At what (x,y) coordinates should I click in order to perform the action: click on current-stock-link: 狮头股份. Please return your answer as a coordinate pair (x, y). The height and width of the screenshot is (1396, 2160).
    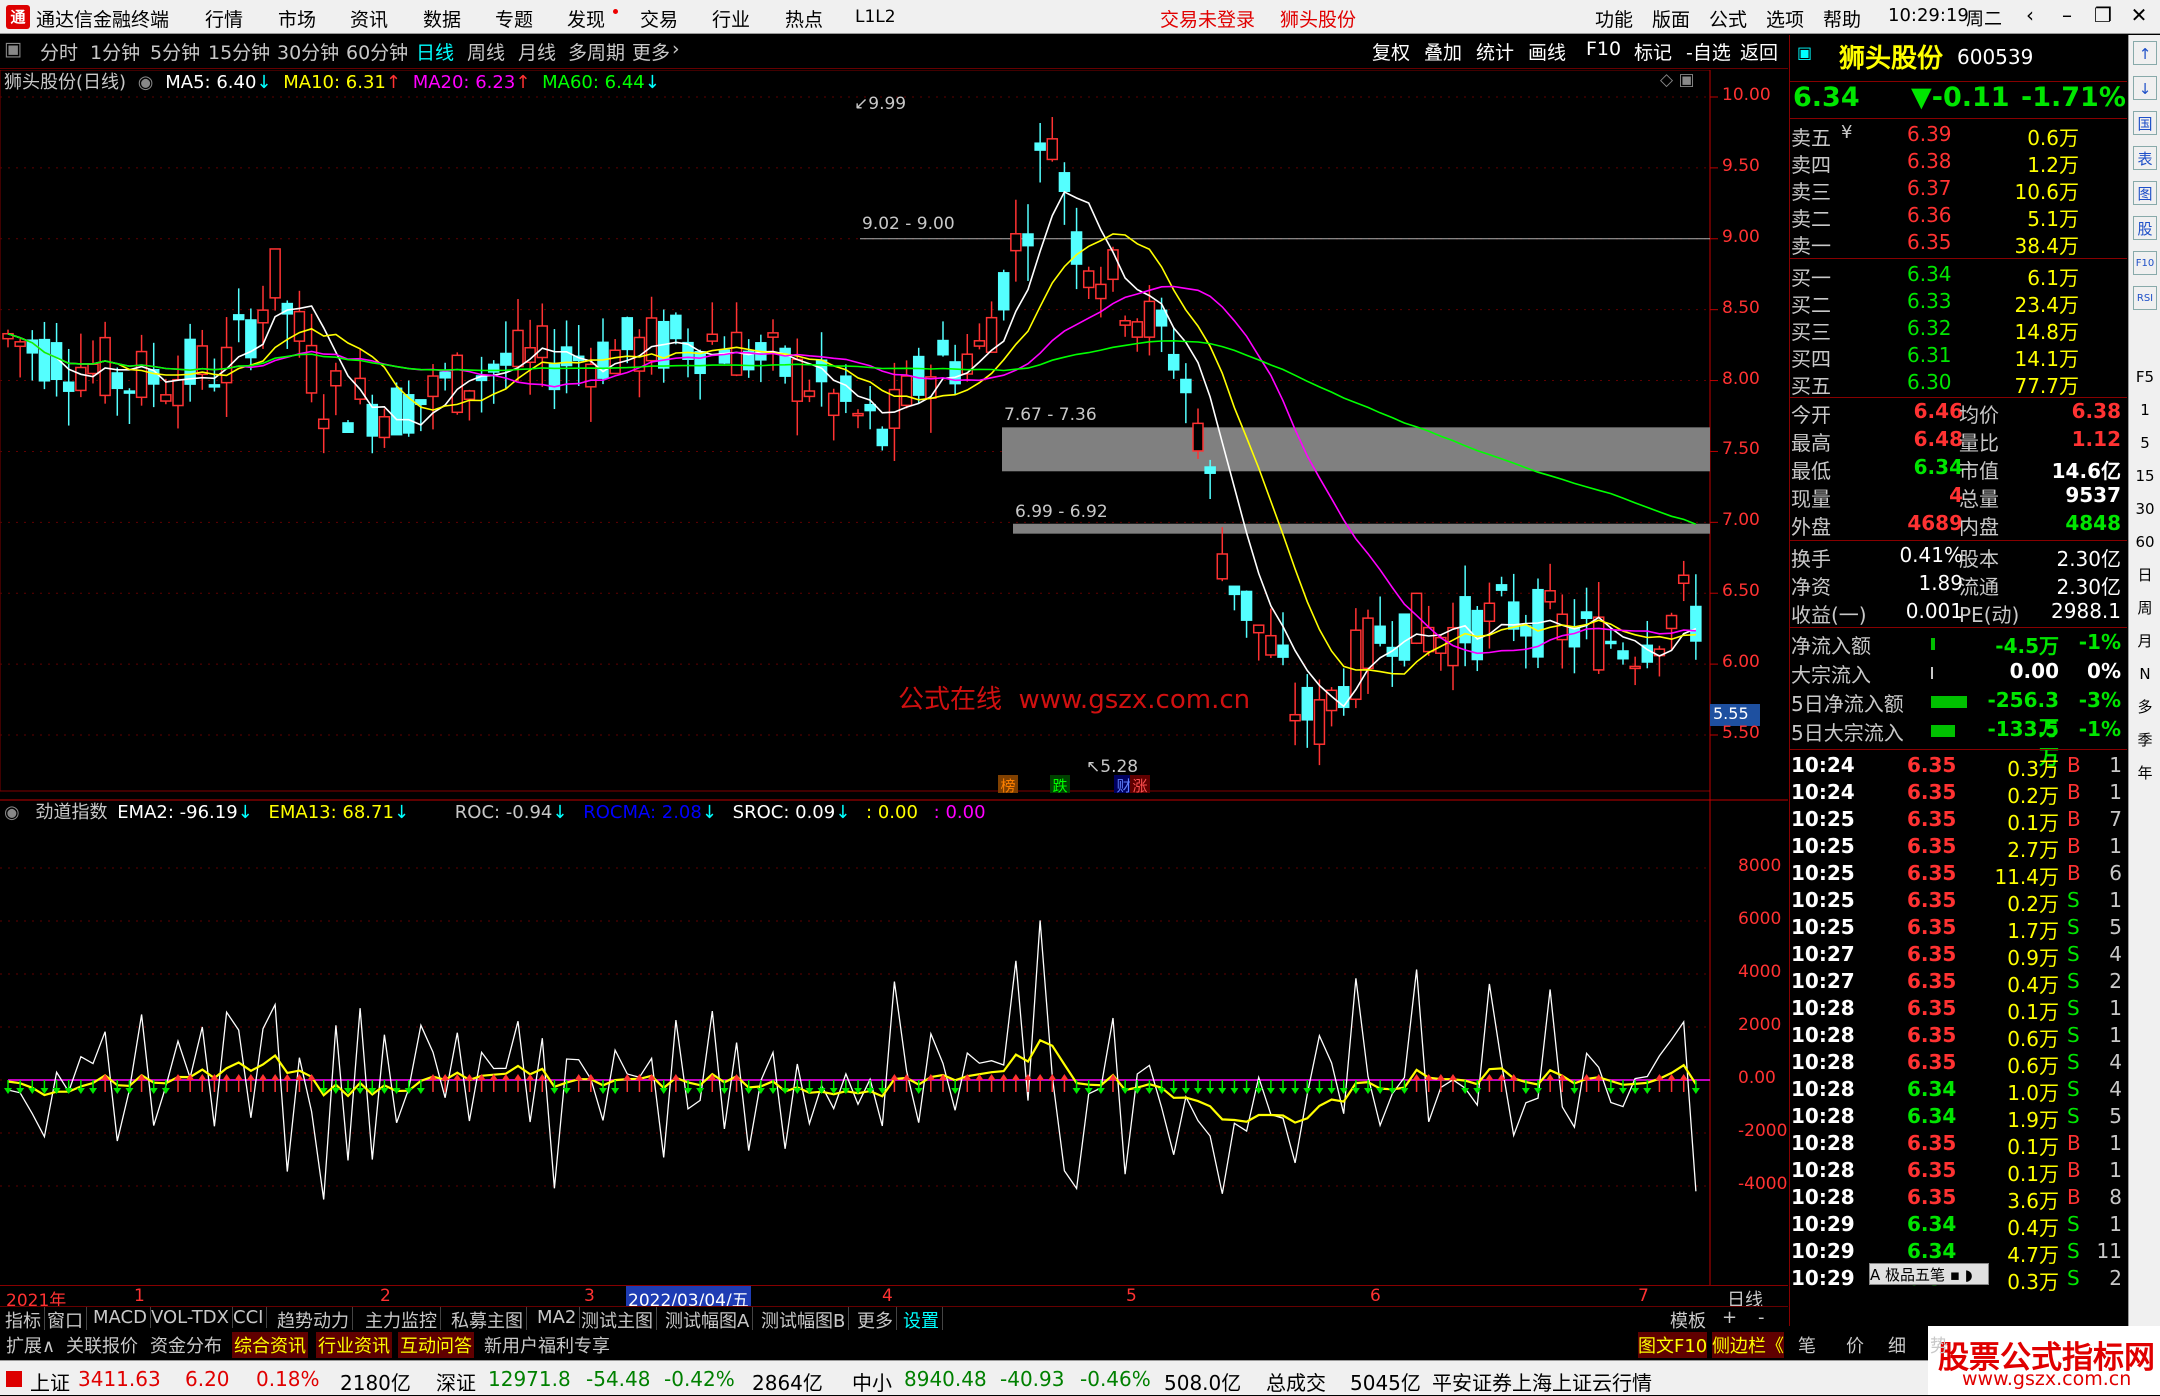
    Looking at the image, I should click on (1318, 18).